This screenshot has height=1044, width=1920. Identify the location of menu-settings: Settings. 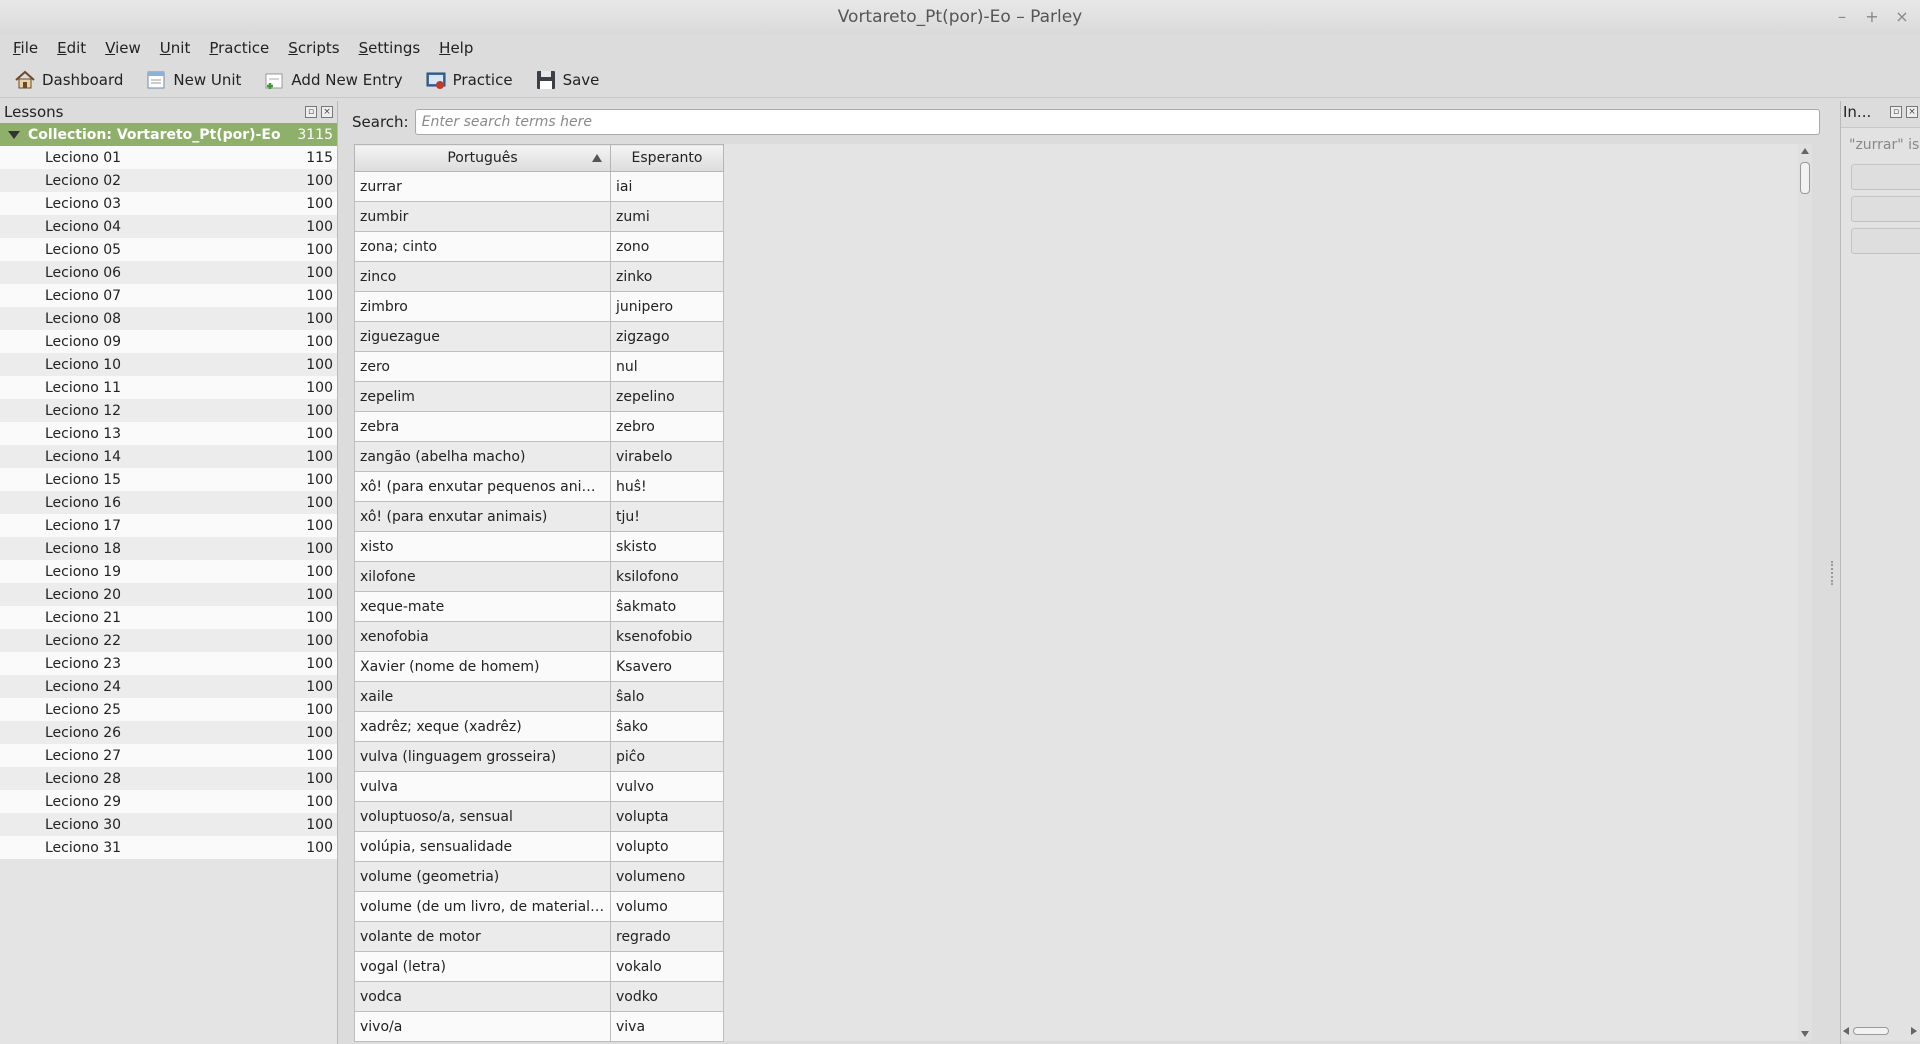
(390, 48).